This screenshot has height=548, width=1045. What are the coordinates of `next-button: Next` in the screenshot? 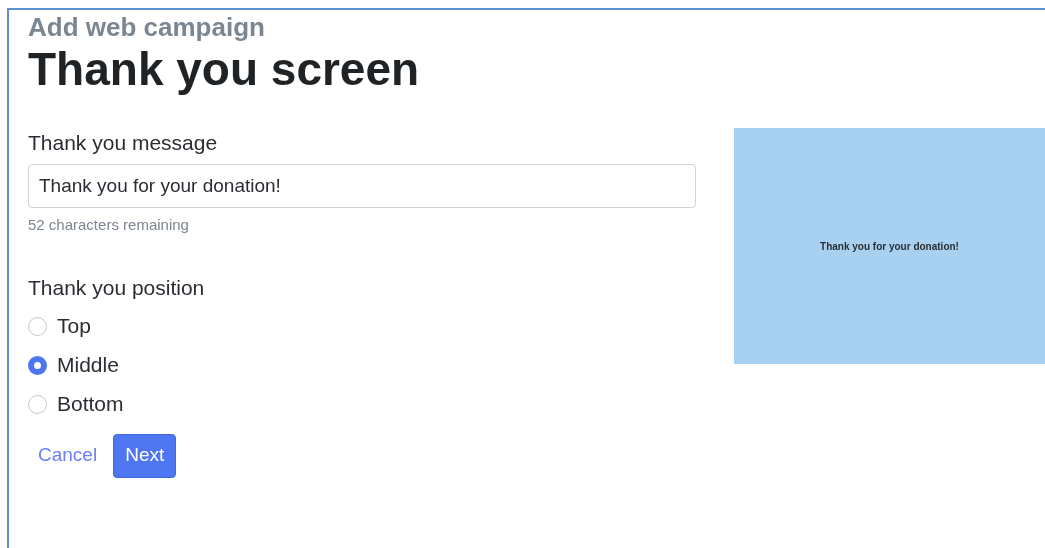 It's located at (145, 455).